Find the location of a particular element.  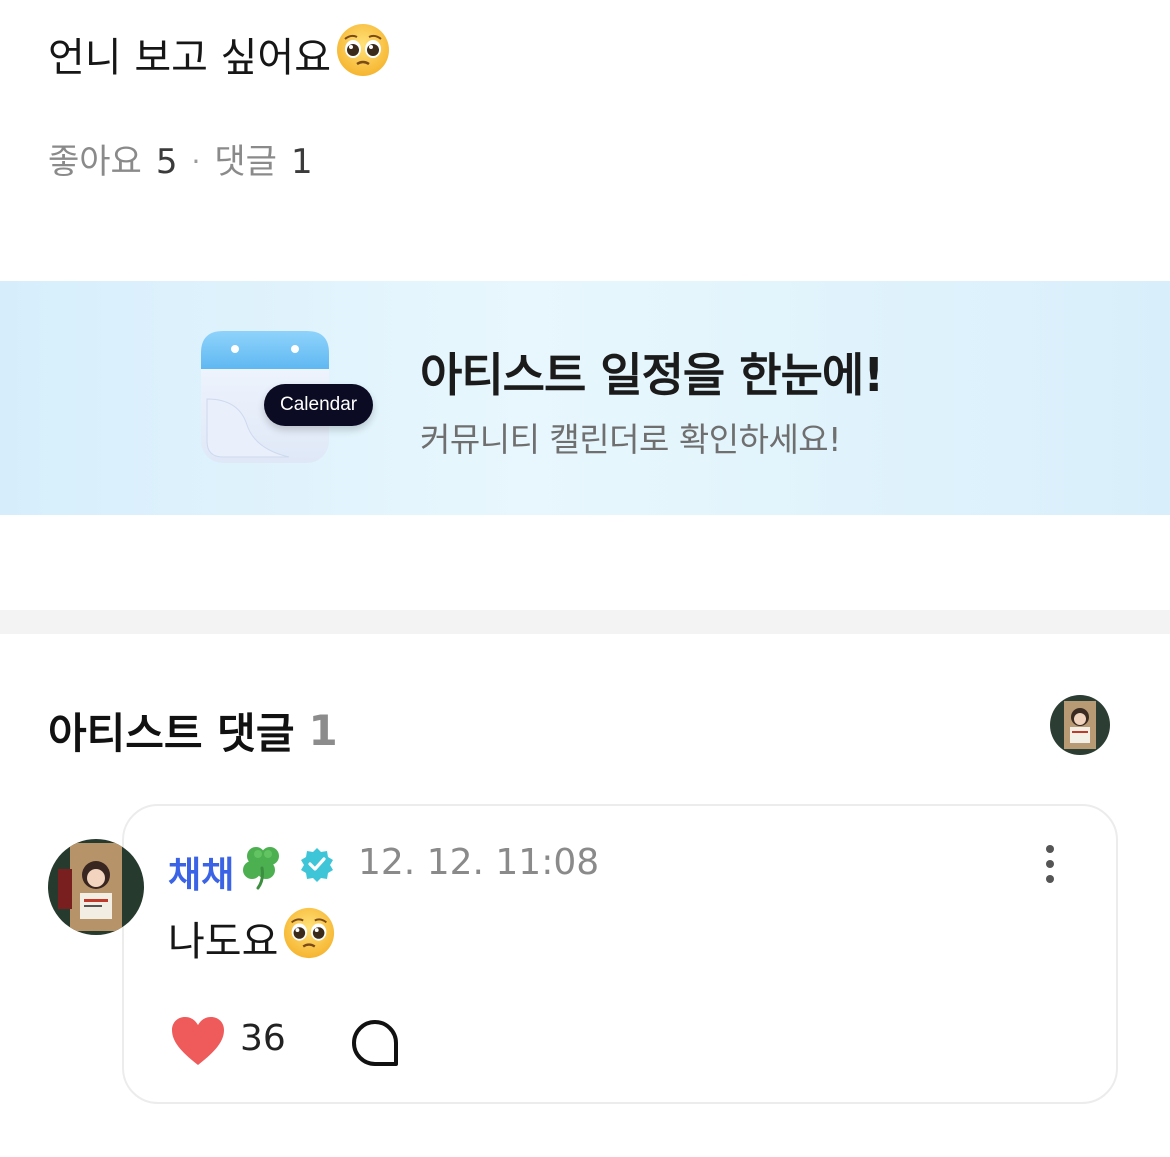

comment-text: 나도요 is located at coordinates (252, 938).